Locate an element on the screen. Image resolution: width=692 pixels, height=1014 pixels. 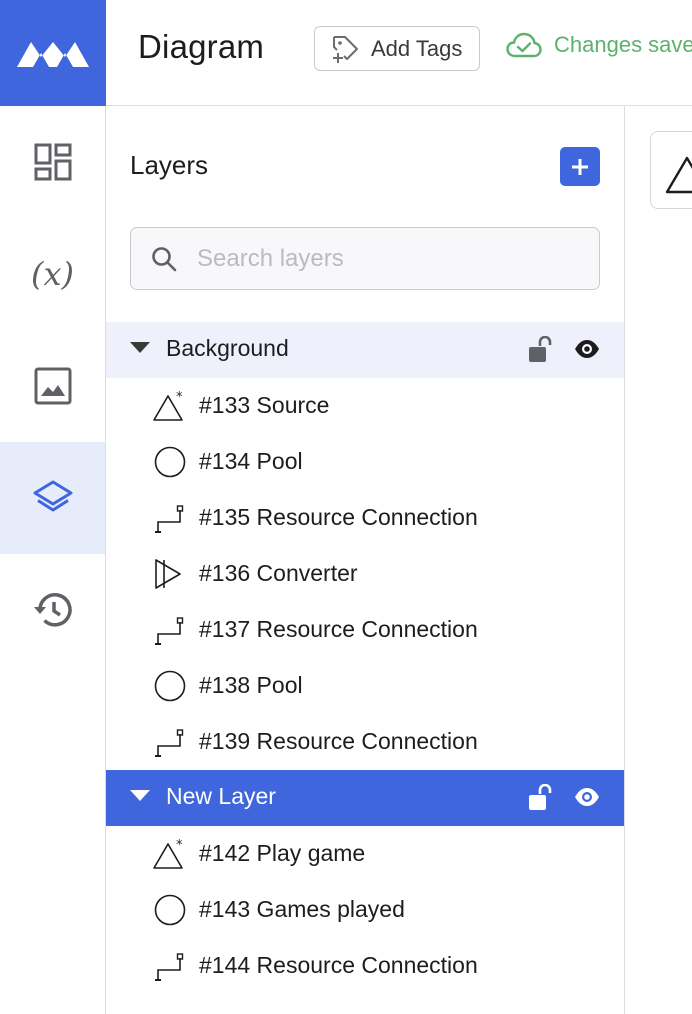
add-layer-button is located at coordinates (580, 166).